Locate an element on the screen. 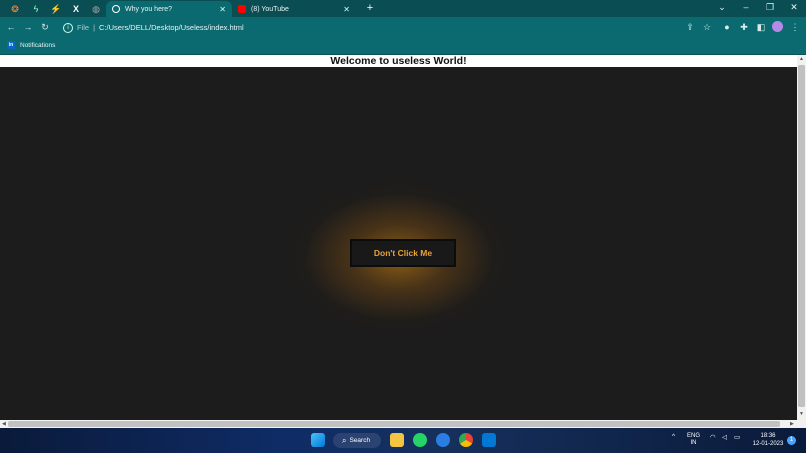 This screenshot has height=453, width=806. whatsapp-icon is located at coordinates (420, 440).